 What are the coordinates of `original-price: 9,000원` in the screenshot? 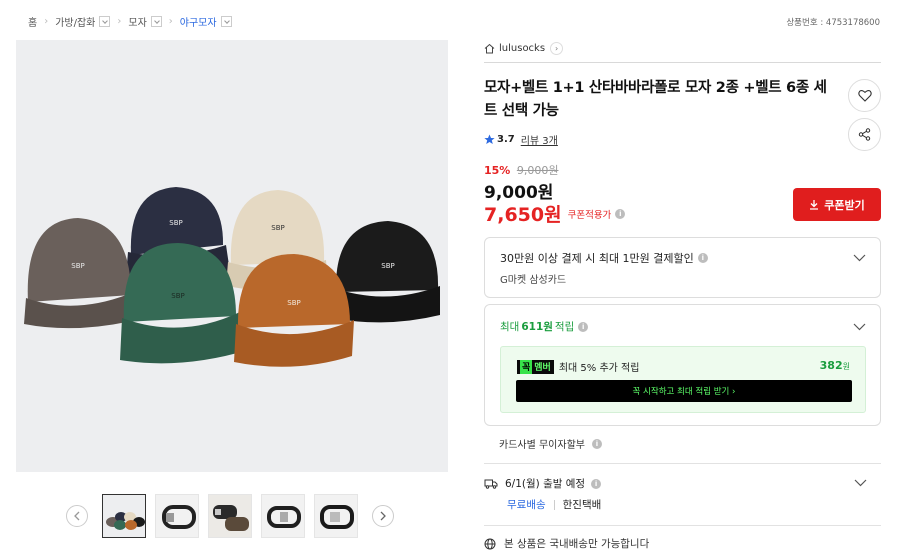 It's located at (537, 170).